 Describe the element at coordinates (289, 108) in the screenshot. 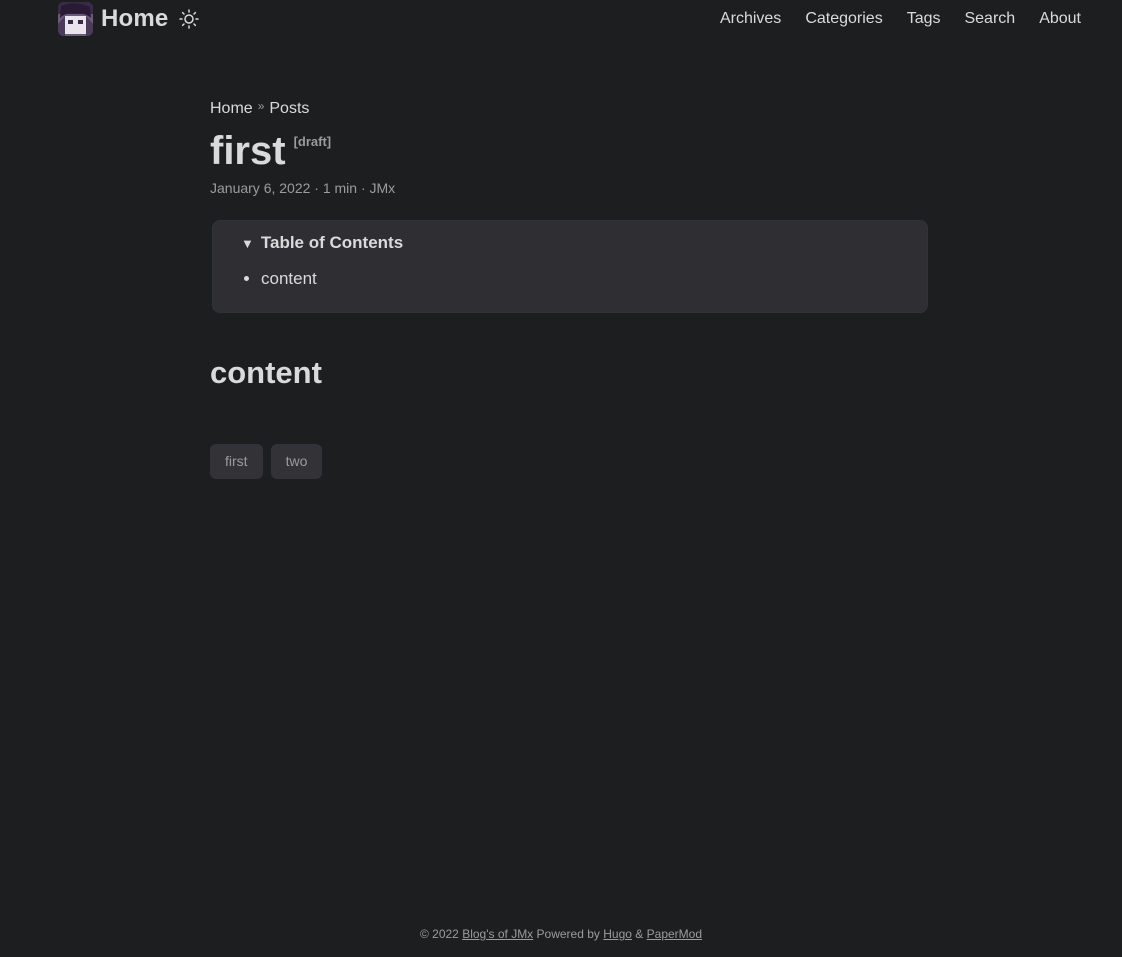

I see `breadcrumb-posts: Posts` at that location.